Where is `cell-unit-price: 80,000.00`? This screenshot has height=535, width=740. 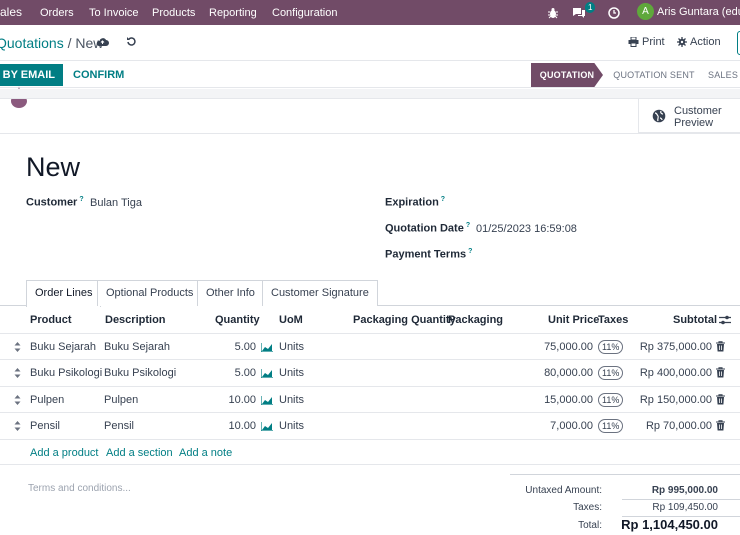 cell-unit-price: 80,000.00 is located at coordinates (556, 373).